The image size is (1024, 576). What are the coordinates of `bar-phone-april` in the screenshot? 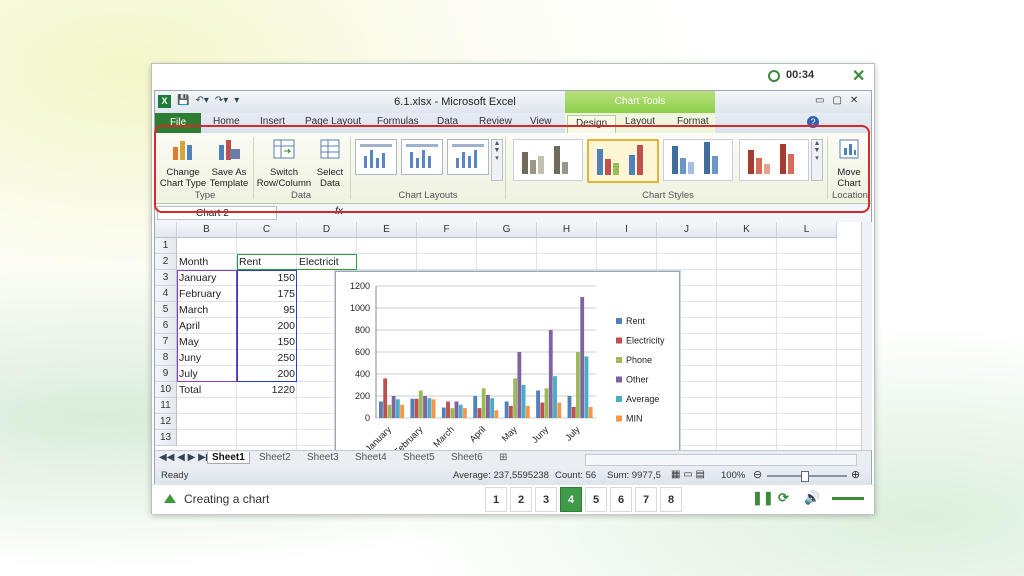 It's located at (483, 403).